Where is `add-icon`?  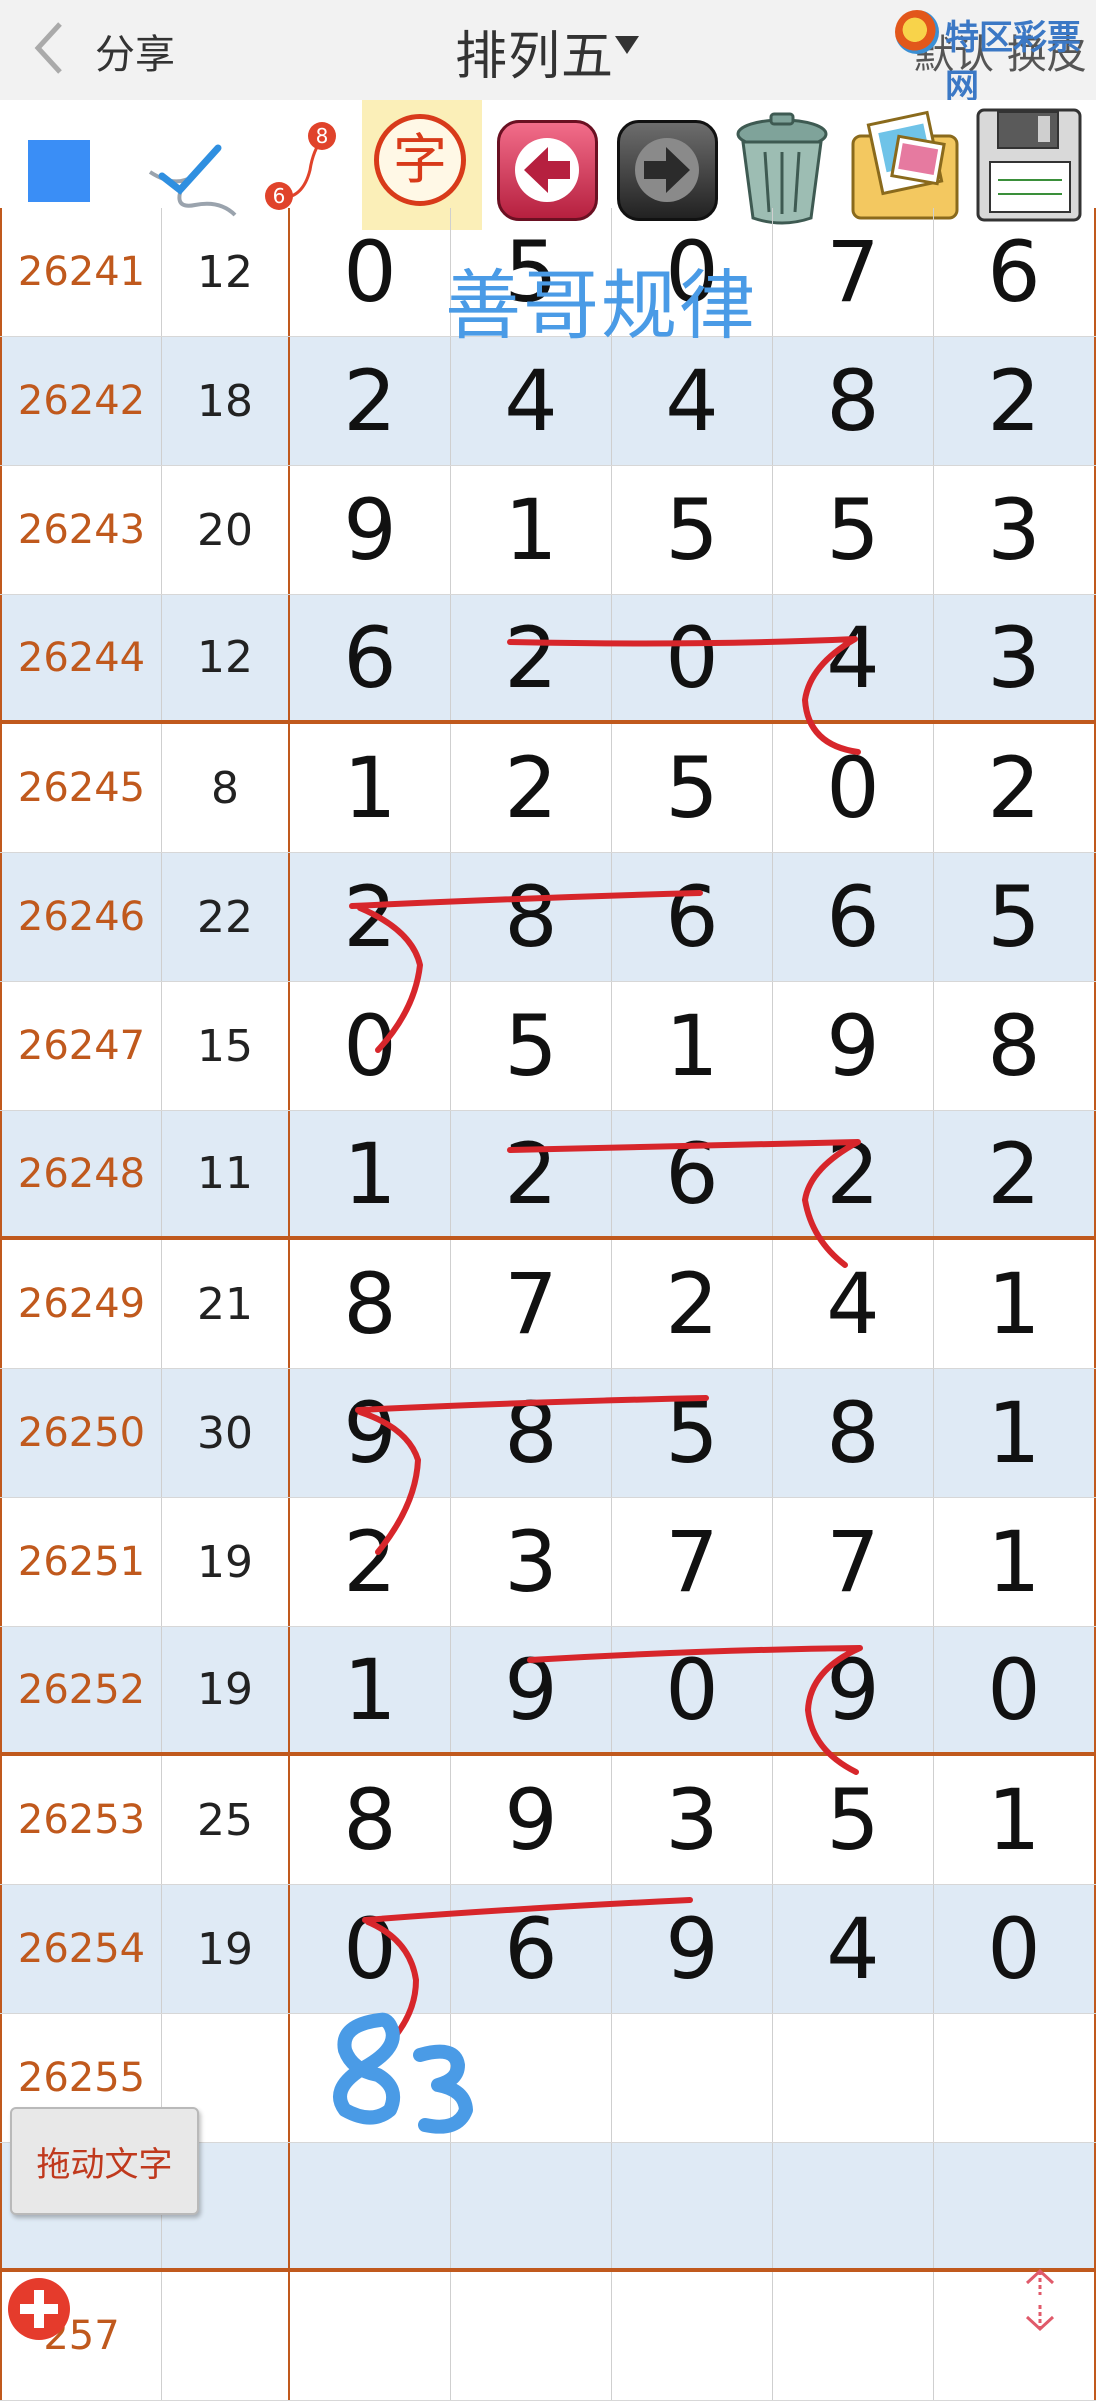
add-icon is located at coordinates (39, 2309).